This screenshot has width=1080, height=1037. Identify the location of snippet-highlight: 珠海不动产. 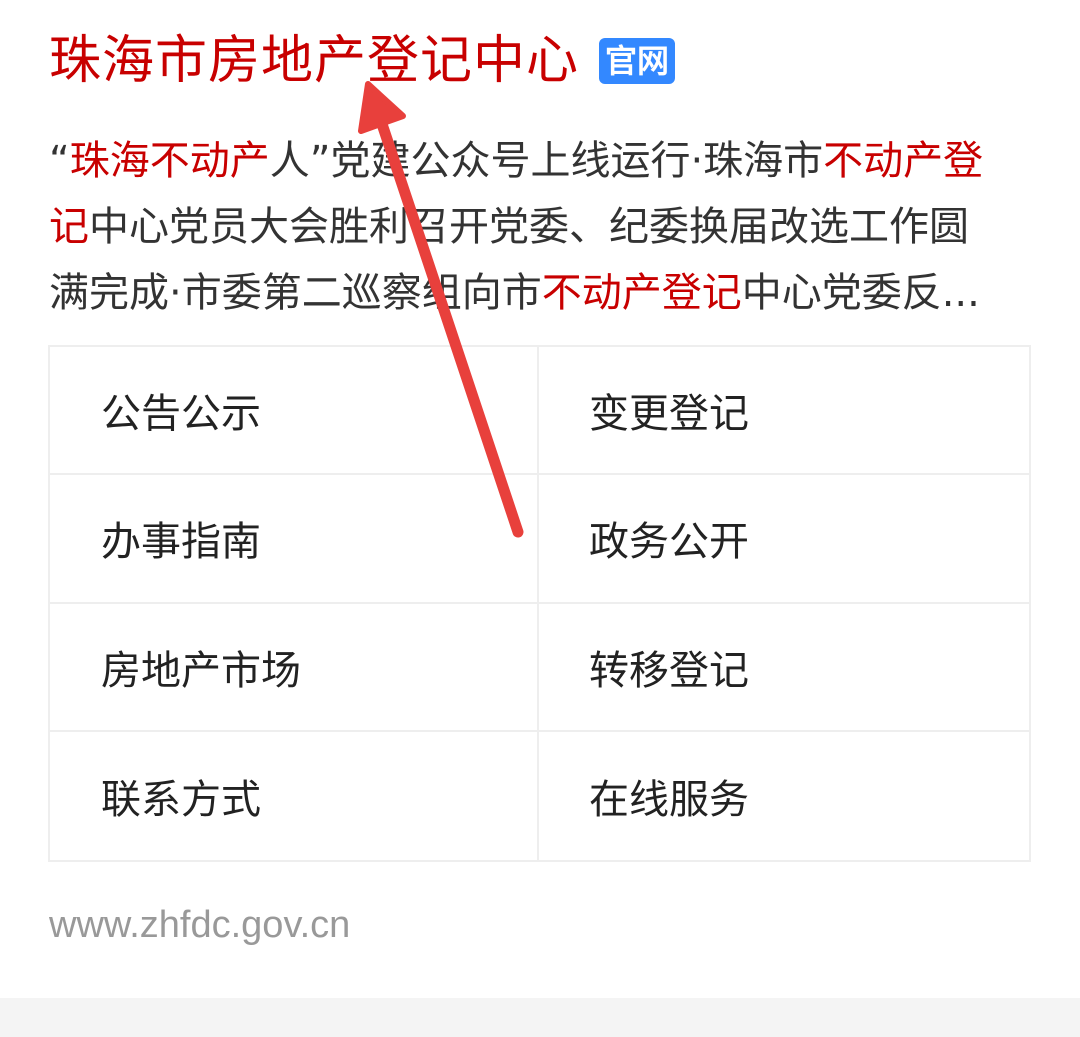
(169, 161).